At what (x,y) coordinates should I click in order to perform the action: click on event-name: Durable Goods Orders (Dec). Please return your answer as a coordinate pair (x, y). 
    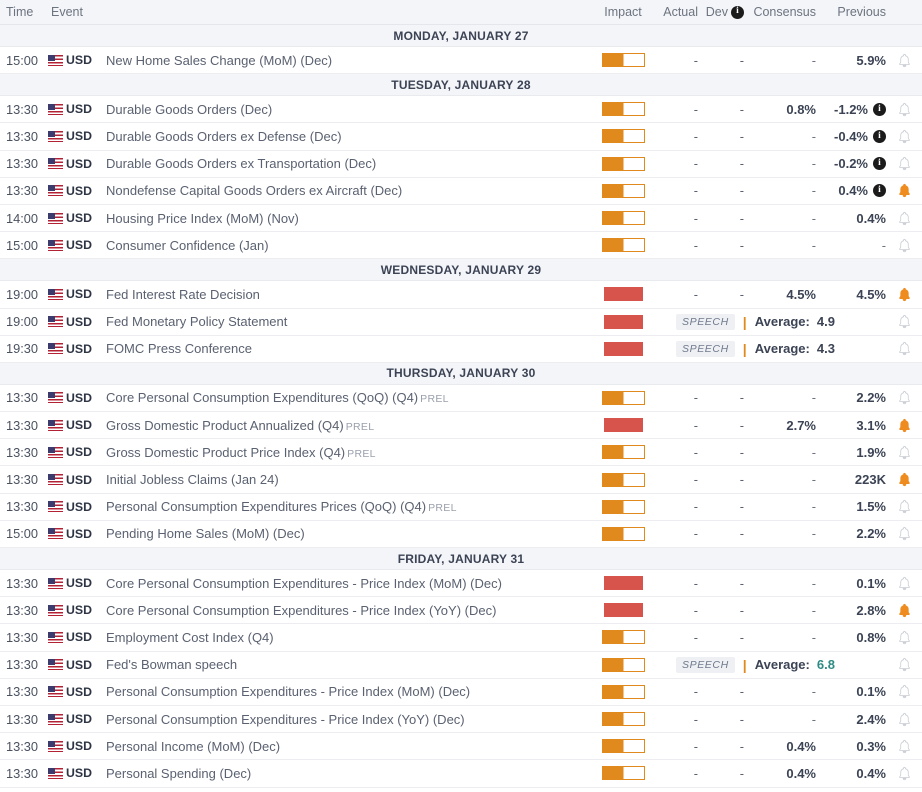
    Looking at the image, I should click on (347, 109).